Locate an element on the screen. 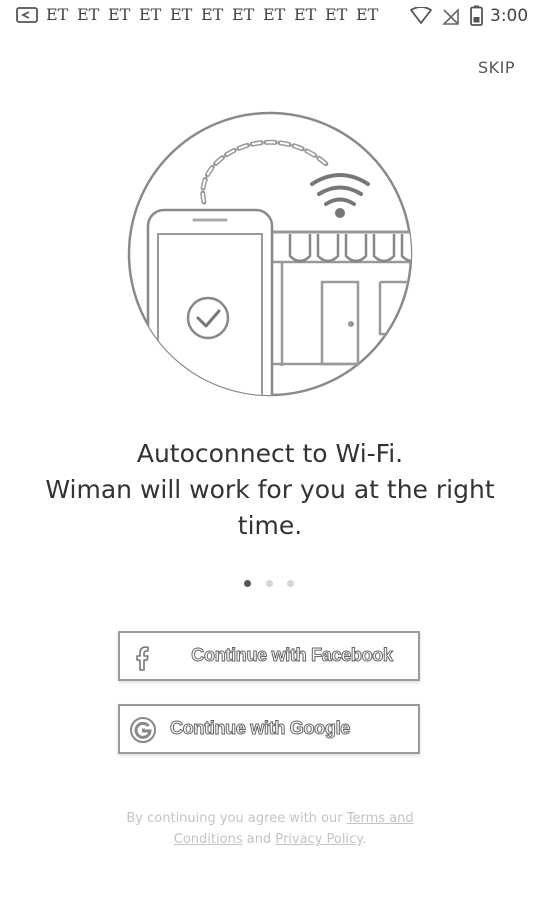  message-line: Wiman will work for you at the right is located at coordinates (270, 489).